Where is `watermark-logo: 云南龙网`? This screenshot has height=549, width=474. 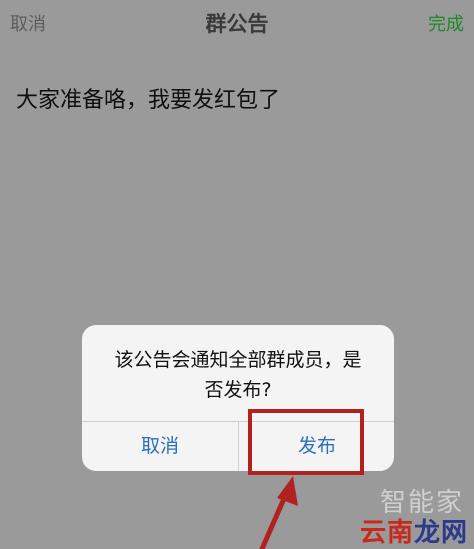 watermark-logo: 云南龙网 is located at coordinates (414, 530).